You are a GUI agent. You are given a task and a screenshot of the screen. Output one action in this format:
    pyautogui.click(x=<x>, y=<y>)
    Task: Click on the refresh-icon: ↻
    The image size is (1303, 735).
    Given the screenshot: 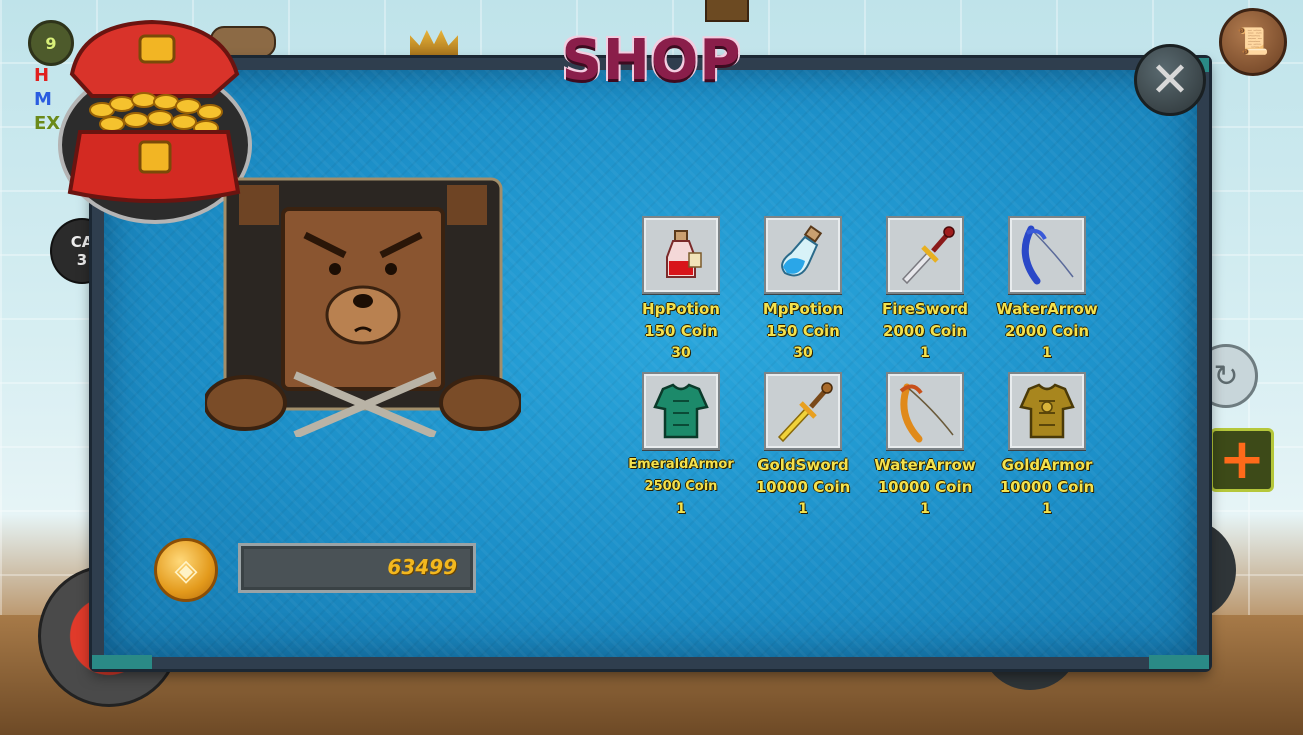 What is the action you would take?
    pyautogui.click(x=1226, y=376)
    